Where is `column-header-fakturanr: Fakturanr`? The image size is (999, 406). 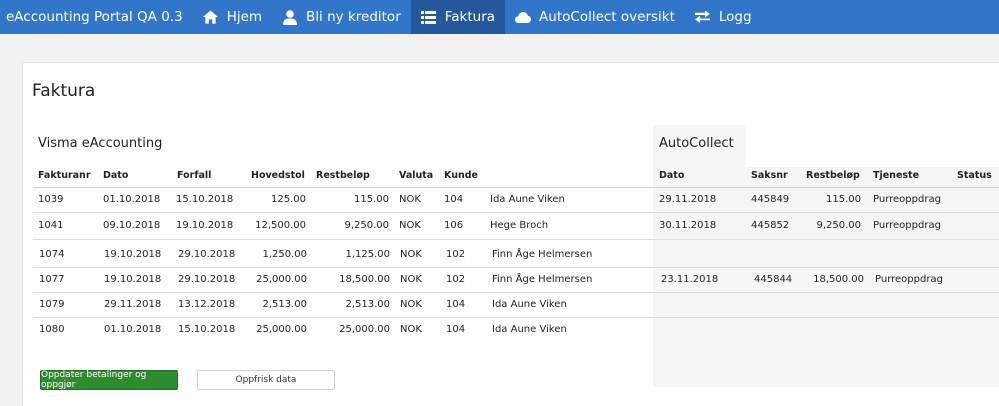 column-header-fakturanr: Fakturanr is located at coordinates (64, 175).